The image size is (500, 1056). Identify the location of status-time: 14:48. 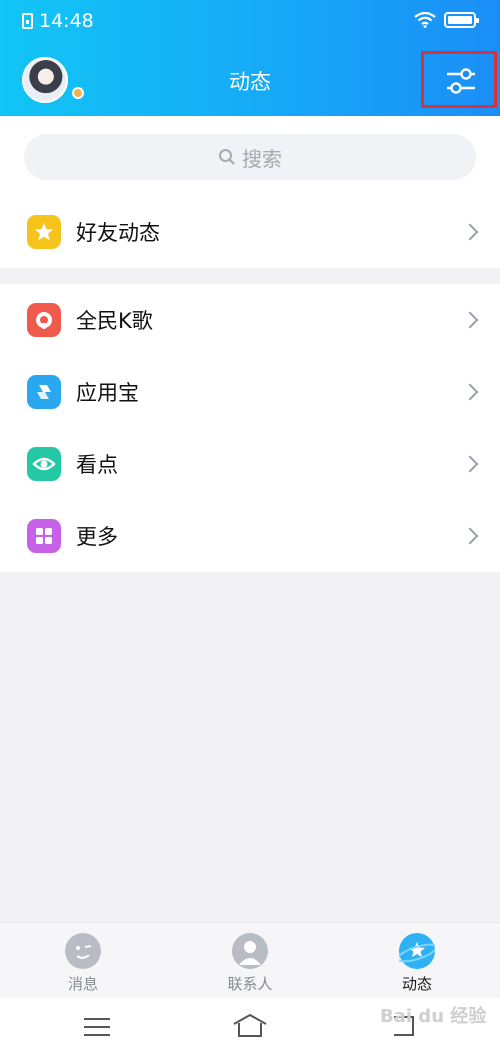
(66, 21).